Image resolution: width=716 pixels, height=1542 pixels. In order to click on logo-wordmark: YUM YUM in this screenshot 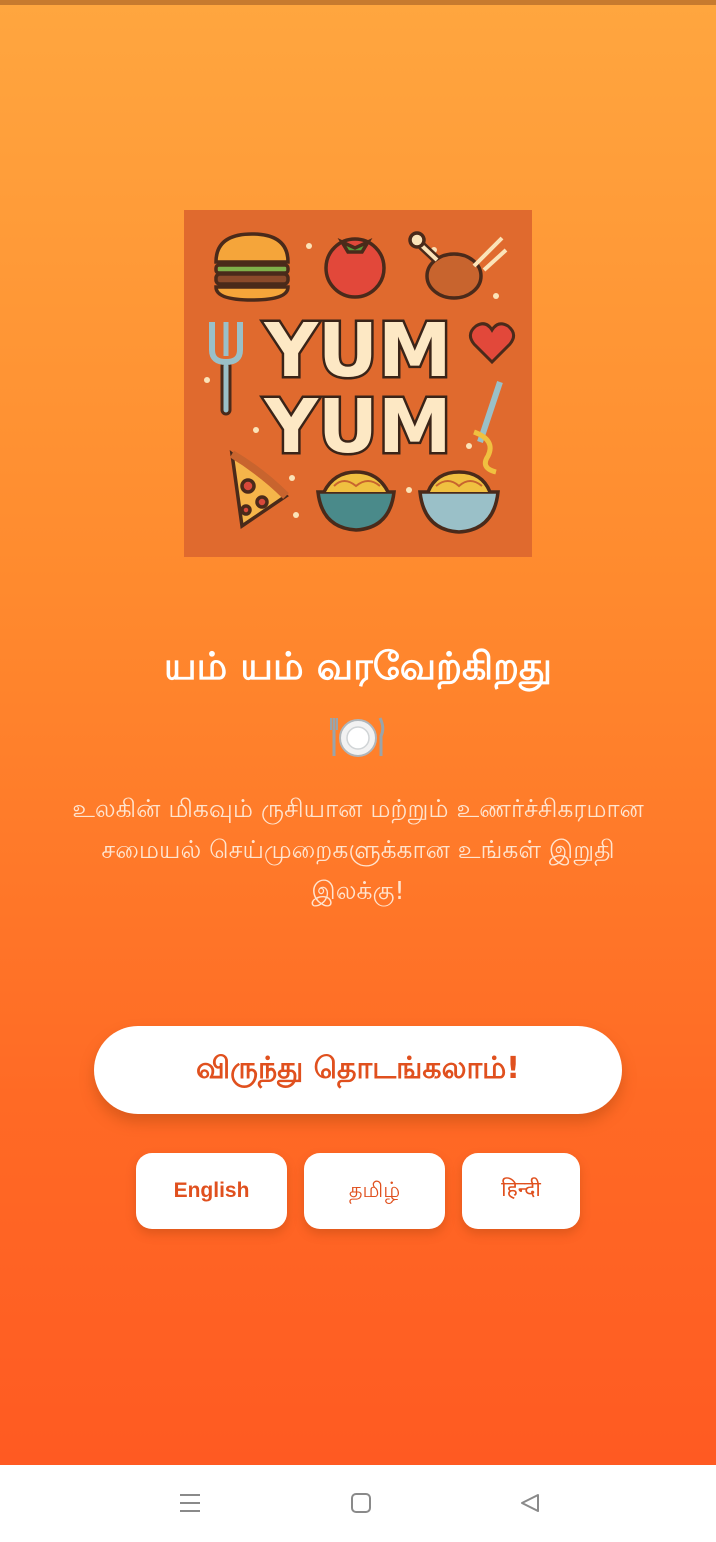, I will do `click(357, 389)`.